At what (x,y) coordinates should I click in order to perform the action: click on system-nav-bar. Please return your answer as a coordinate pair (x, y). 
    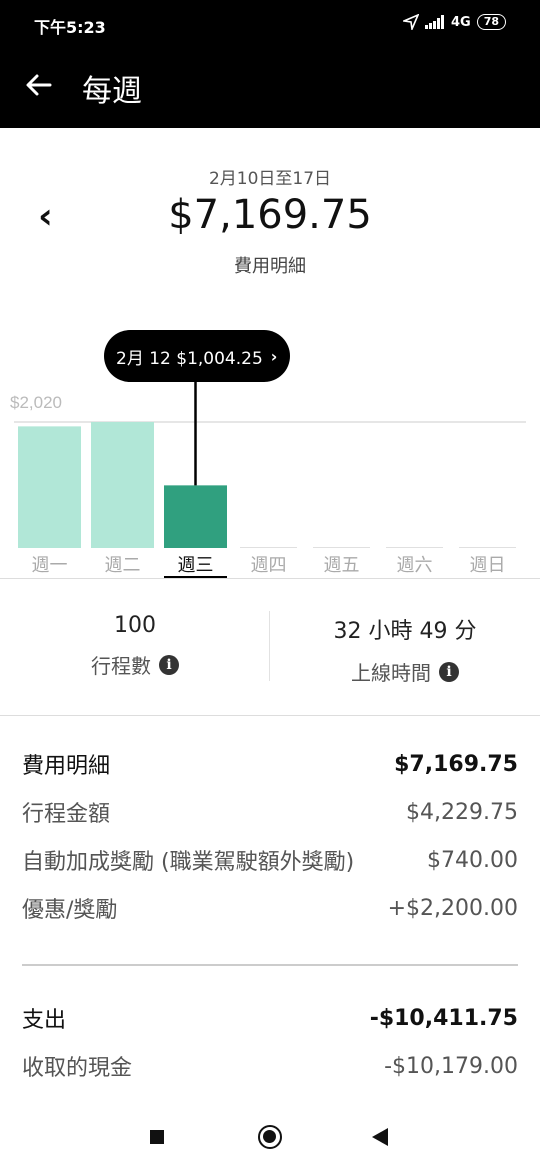
    Looking at the image, I should click on (270, 1135).